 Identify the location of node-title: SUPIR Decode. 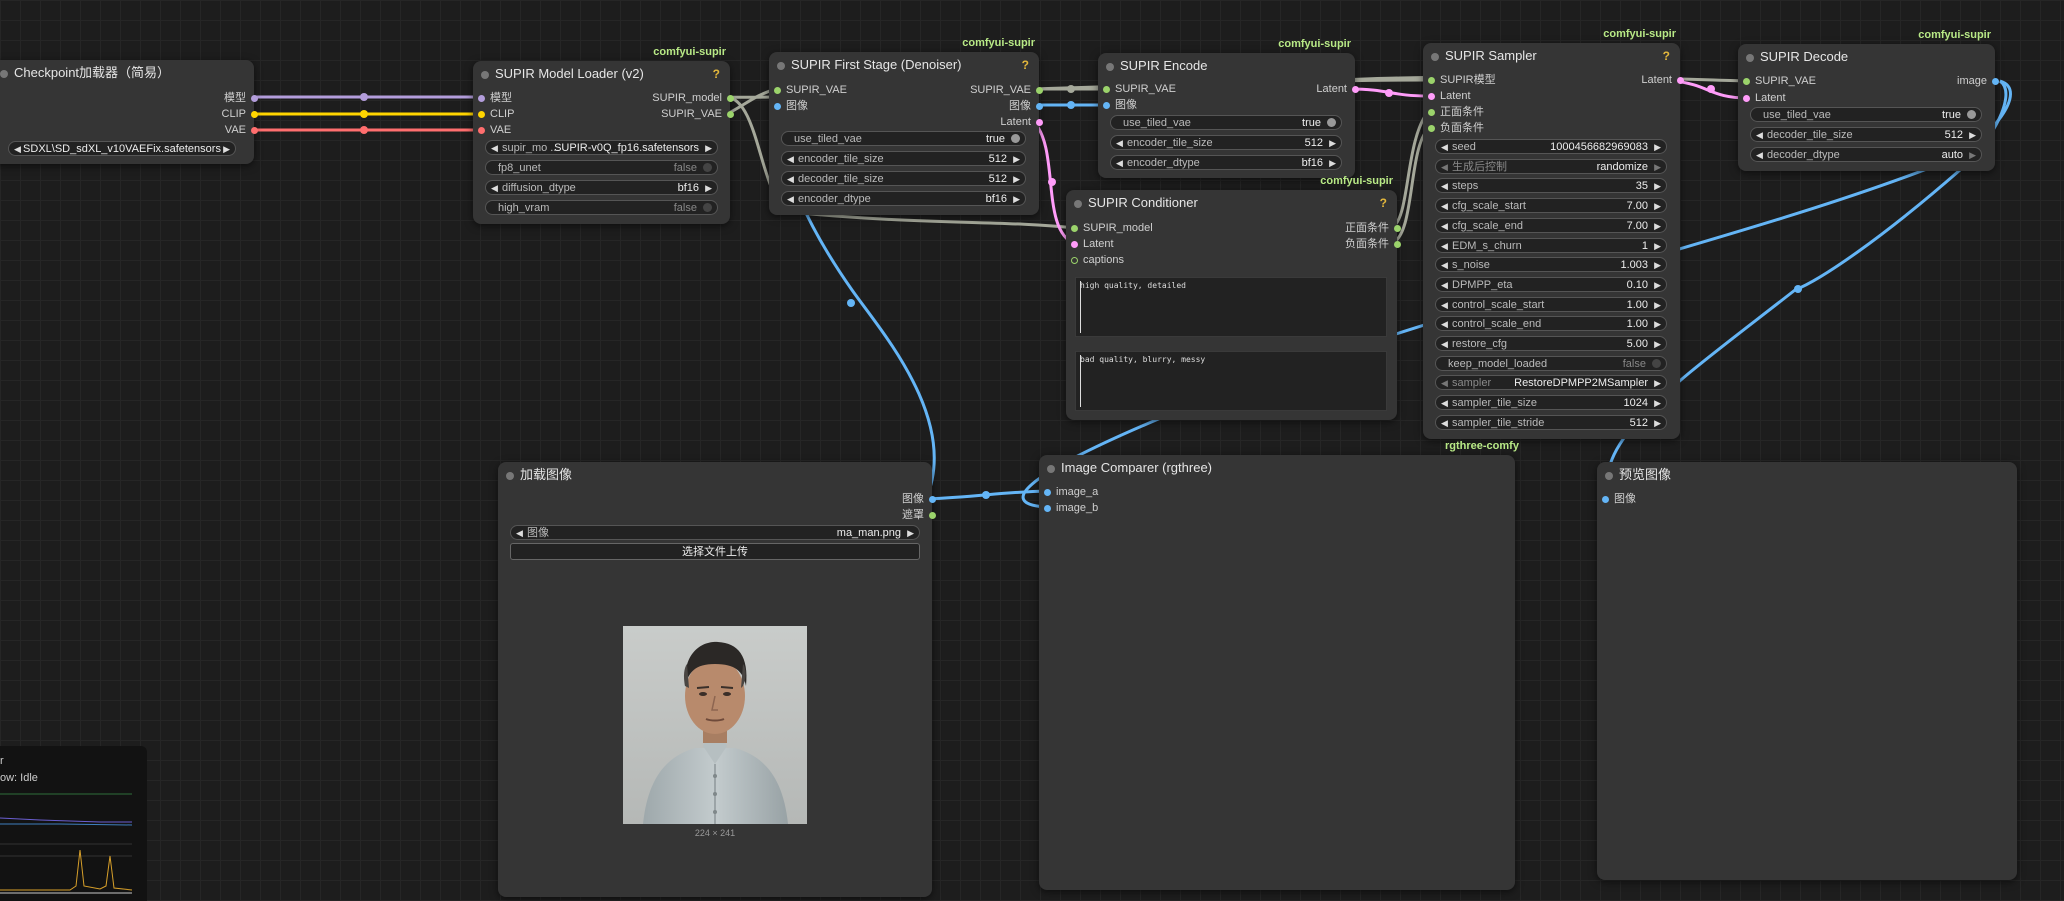
(1866, 57).